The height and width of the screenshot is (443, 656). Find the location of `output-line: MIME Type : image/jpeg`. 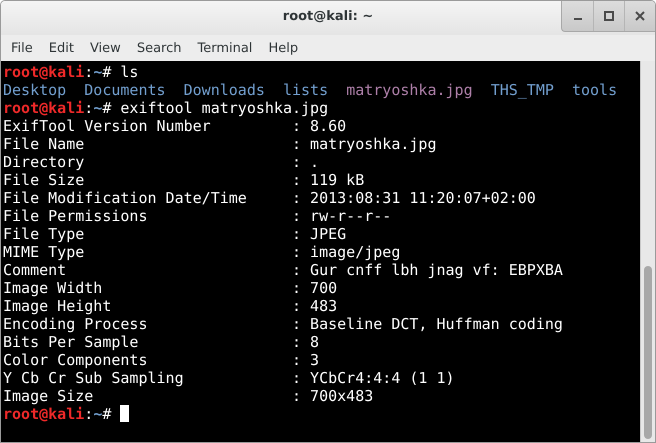

output-line: MIME Type : image/jpeg is located at coordinates (201, 252).